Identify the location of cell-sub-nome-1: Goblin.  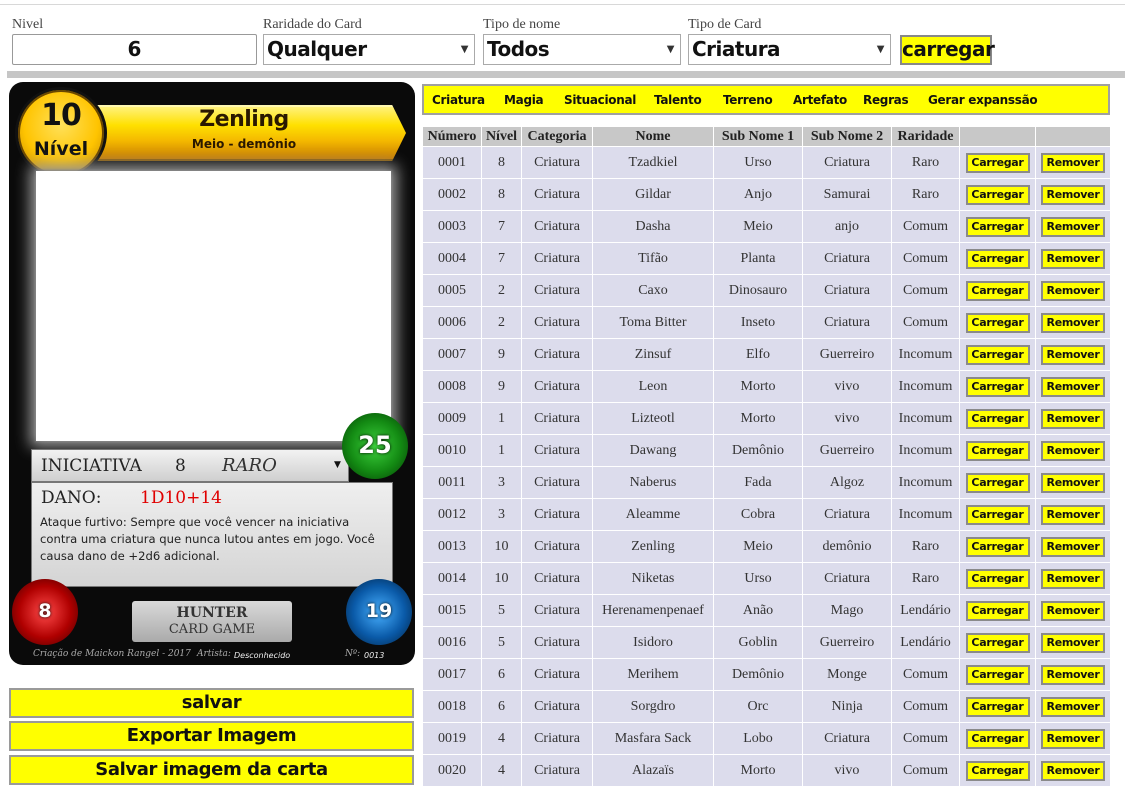
(758, 642).